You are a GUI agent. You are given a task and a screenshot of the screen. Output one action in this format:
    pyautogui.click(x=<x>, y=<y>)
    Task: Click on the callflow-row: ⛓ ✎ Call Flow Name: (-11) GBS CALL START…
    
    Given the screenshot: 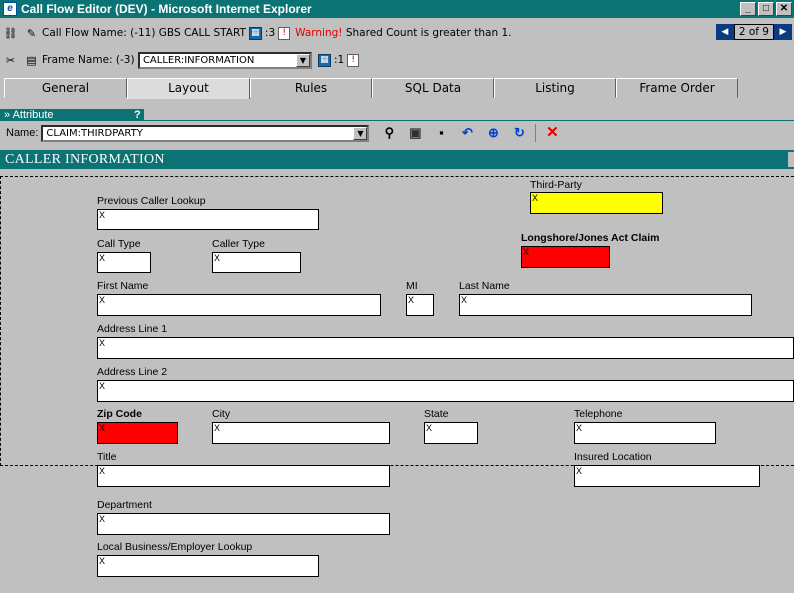 What is the action you would take?
    pyautogui.click(x=397, y=33)
    